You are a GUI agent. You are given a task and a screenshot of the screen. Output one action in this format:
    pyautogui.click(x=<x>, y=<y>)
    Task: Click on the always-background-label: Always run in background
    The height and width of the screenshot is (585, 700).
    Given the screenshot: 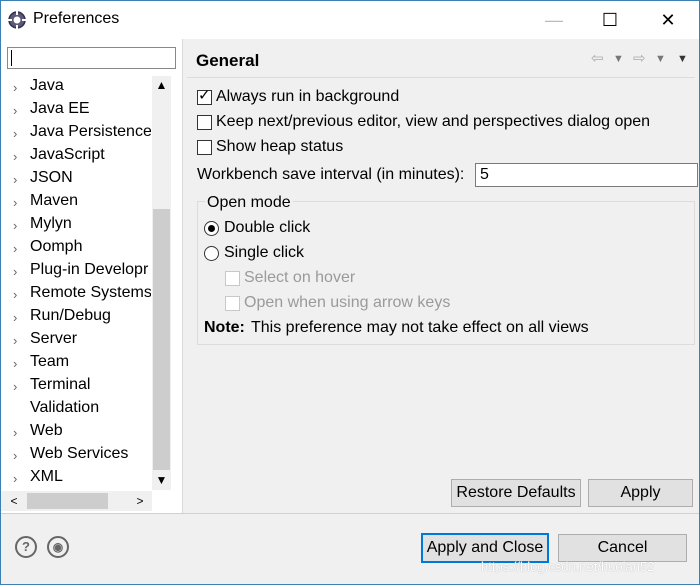 What is the action you would take?
    pyautogui.click(x=307, y=97)
    